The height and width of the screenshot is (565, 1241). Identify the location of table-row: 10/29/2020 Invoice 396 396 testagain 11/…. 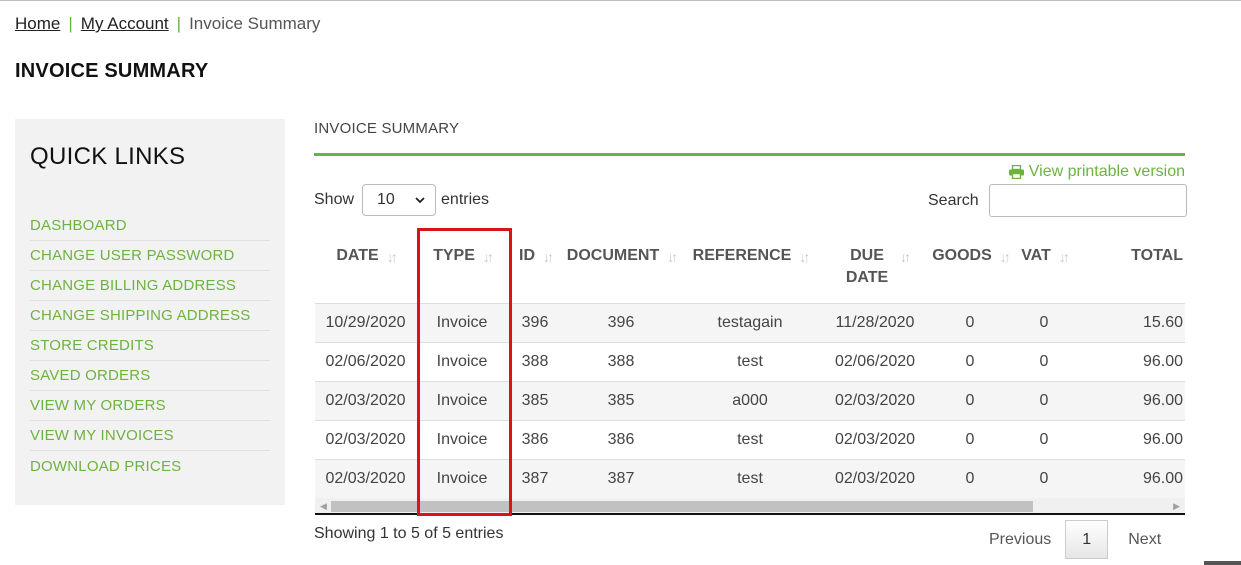
(750, 322).